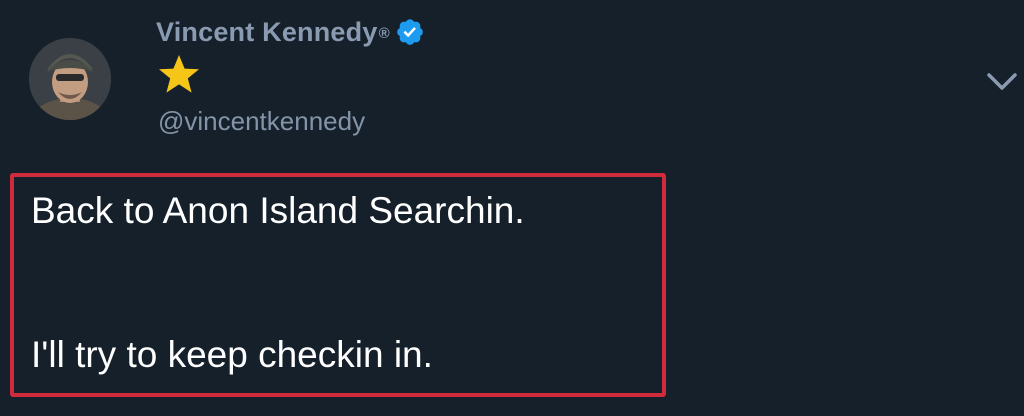 The height and width of the screenshot is (416, 1024). Describe the element at coordinates (409, 32) in the screenshot. I see `verified-badge-icon` at that location.